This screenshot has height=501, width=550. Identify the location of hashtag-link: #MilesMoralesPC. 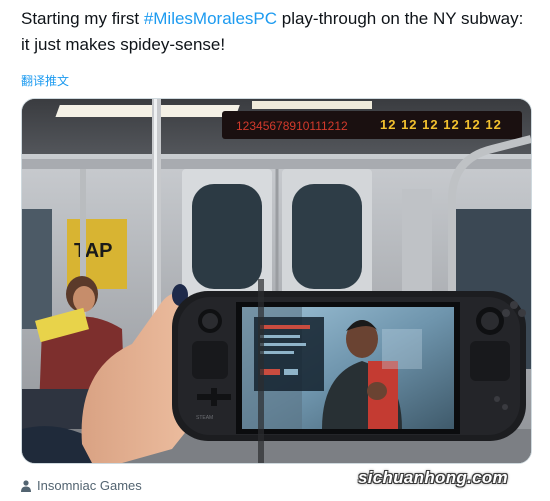
(210, 18).